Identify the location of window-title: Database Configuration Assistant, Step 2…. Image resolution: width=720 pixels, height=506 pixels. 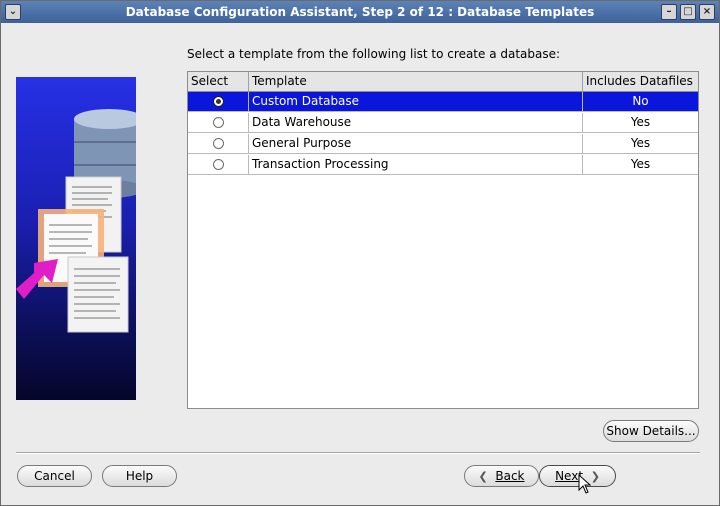
(360, 12).